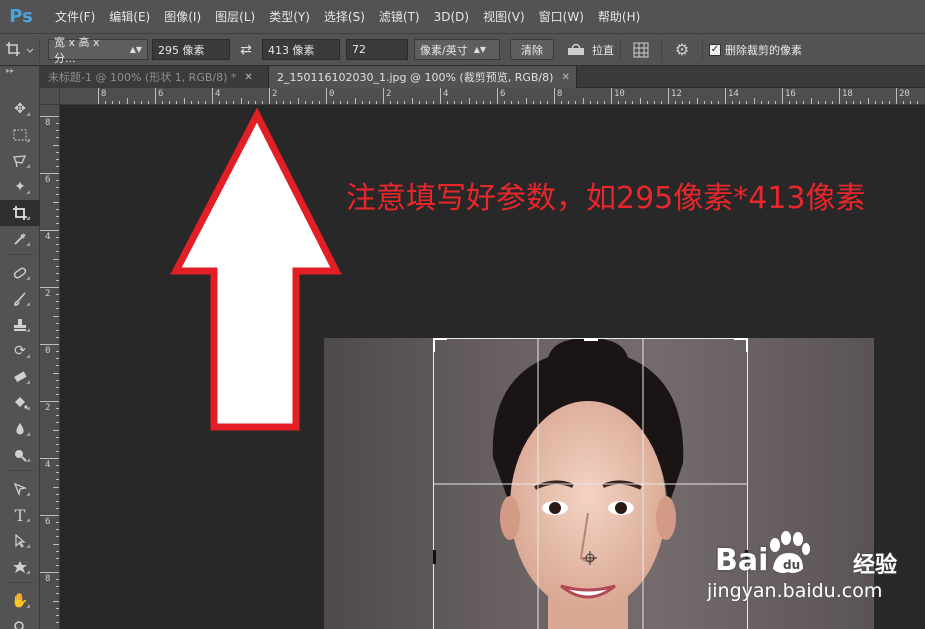 This screenshot has width=925, height=629. Describe the element at coordinates (48, 351) in the screenshot. I see `ruler-label: 0` at that location.